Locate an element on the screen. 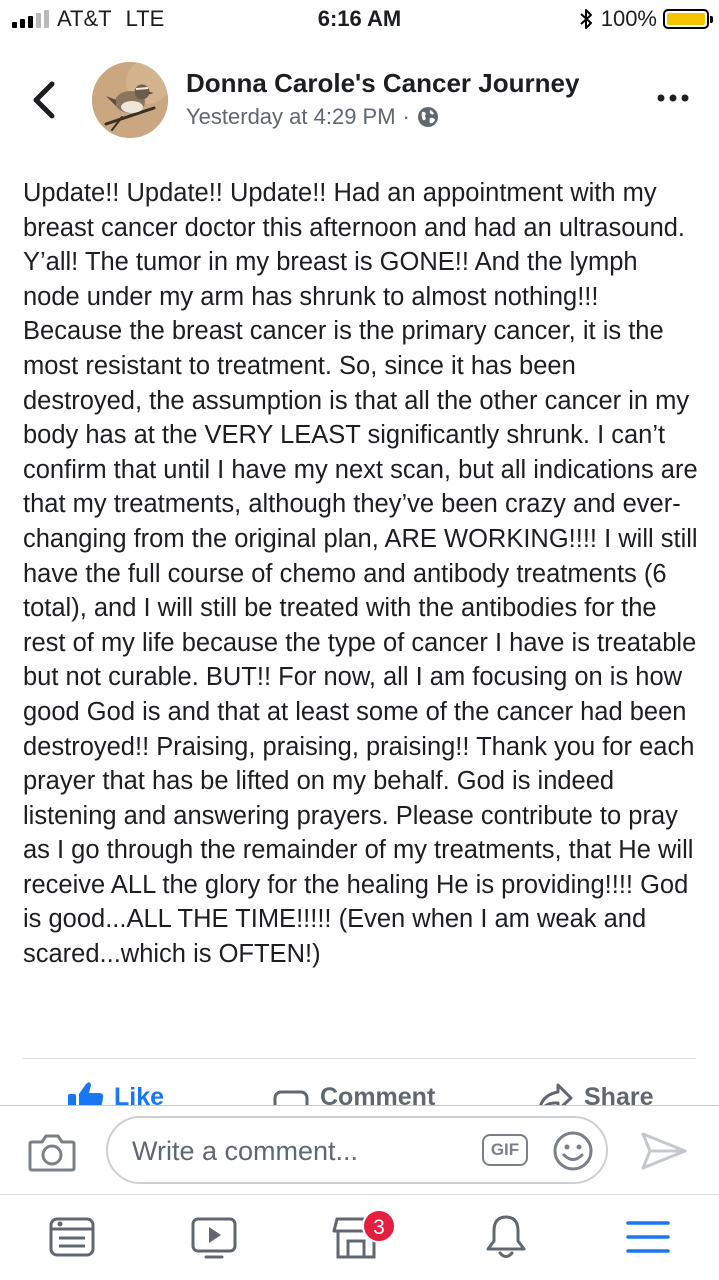 This screenshot has width=719, height=1280. post-meta: Yesterday at 4:29 PM · is located at coordinates (312, 117).